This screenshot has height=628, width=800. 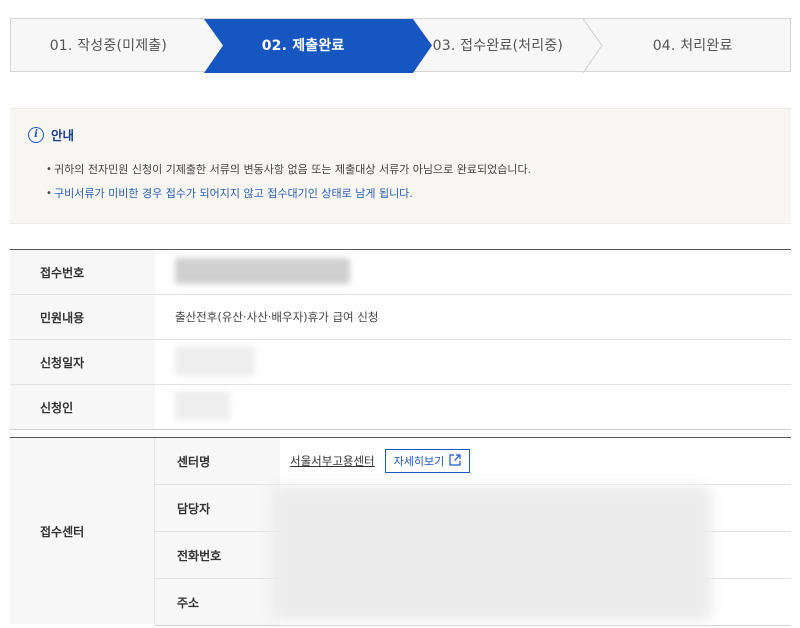 What do you see at coordinates (473, 407) in the screenshot?
I see `applicant-value` at bounding box center [473, 407].